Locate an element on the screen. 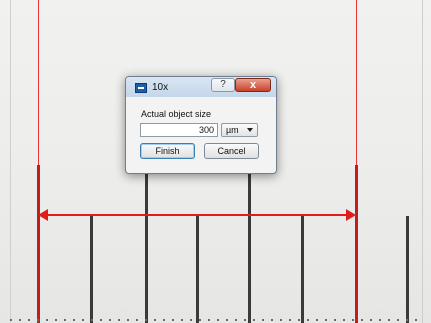  finish-button: Finish is located at coordinates (167, 151).